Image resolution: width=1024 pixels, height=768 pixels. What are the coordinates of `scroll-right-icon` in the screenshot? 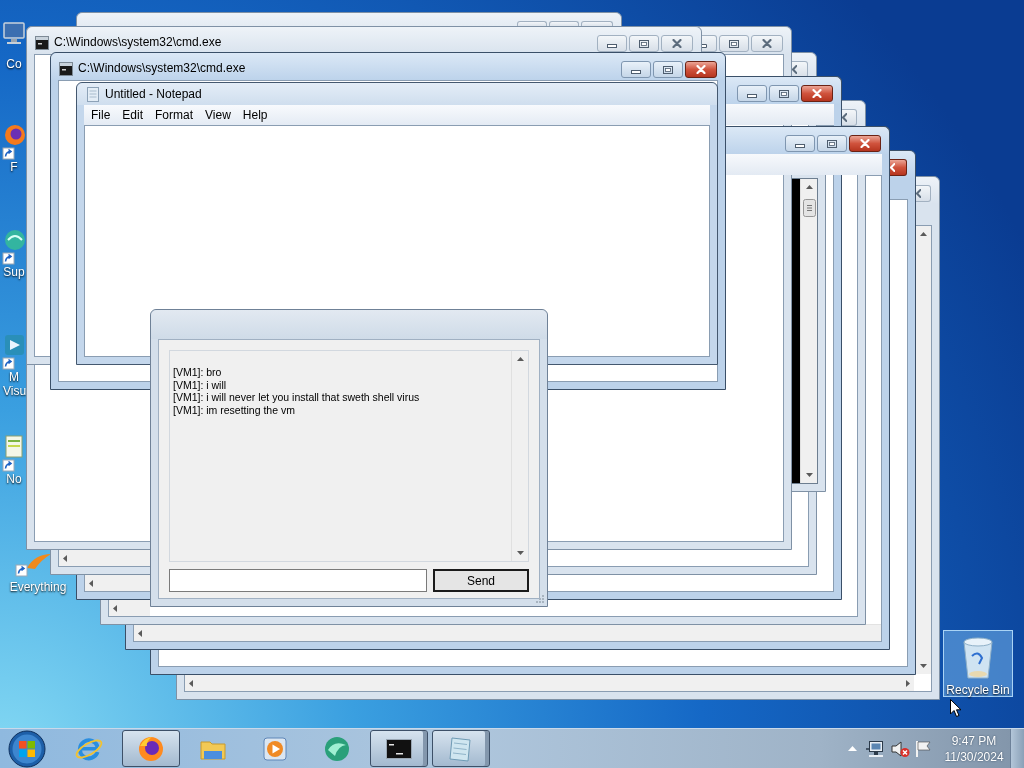 It's located at (908, 683).